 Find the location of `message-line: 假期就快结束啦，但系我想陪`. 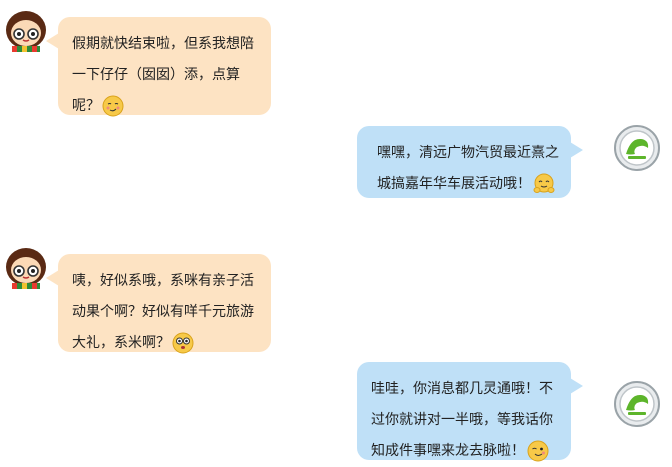

message-line: 假期就快结束啦，但系我想陪 is located at coordinates (163, 44).